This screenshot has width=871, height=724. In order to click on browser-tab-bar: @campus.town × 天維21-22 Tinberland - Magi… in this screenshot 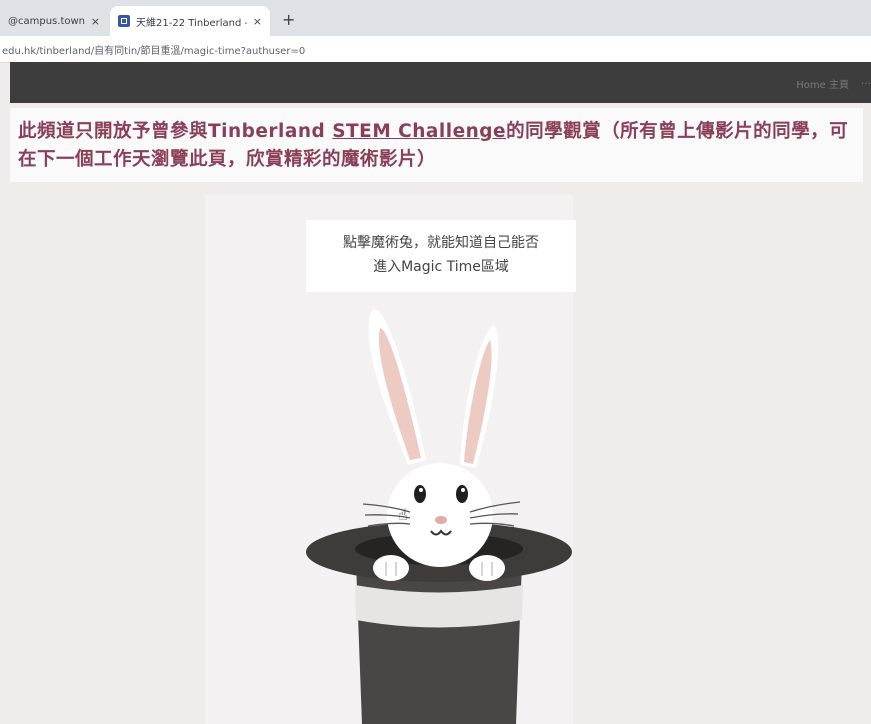, I will do `click(435, 18)`.